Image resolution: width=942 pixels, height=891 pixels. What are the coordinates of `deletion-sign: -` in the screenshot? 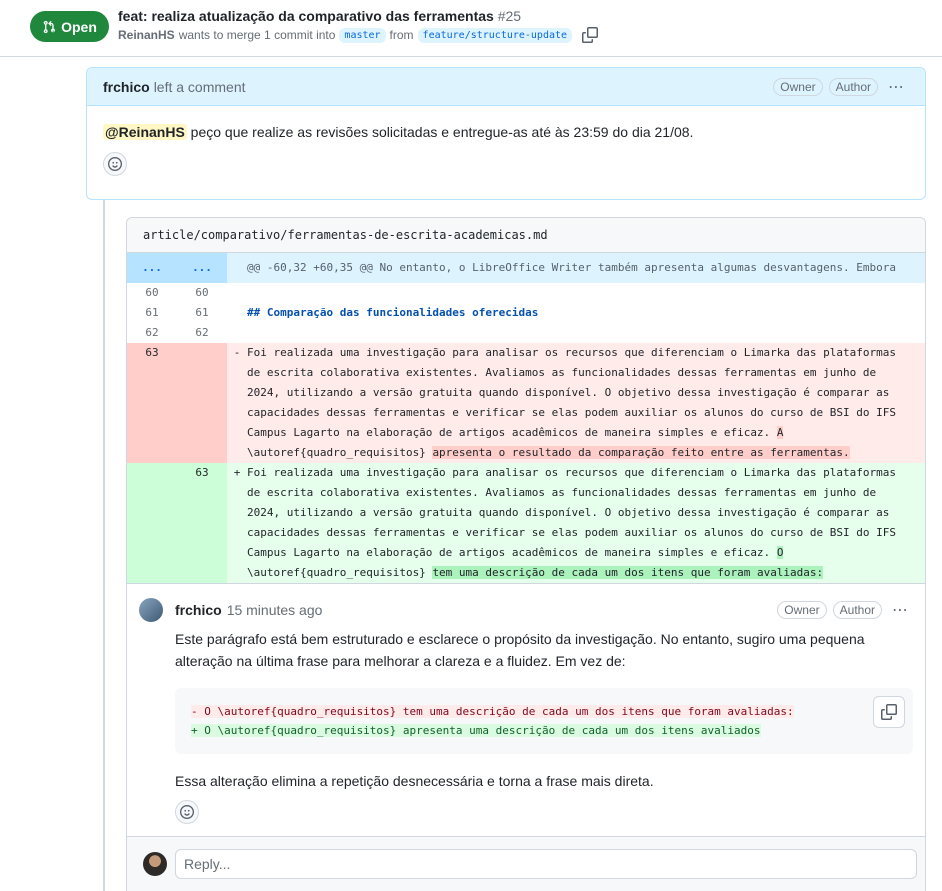 It's located at (237, 403).